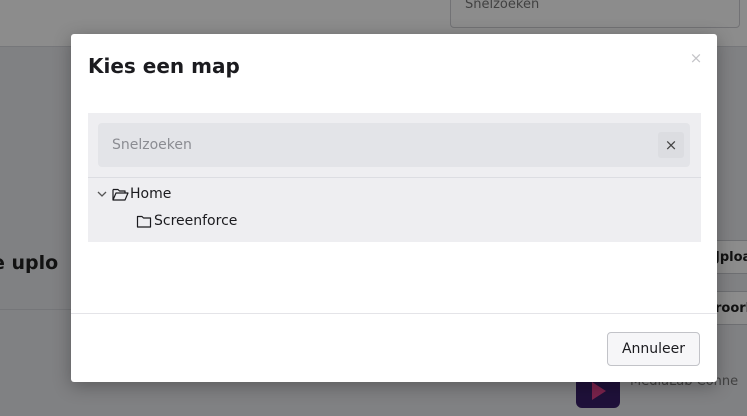  Describe the element at coordinates (151, 194) in the screenshot. I see `tree-item-label: Home` at that location.